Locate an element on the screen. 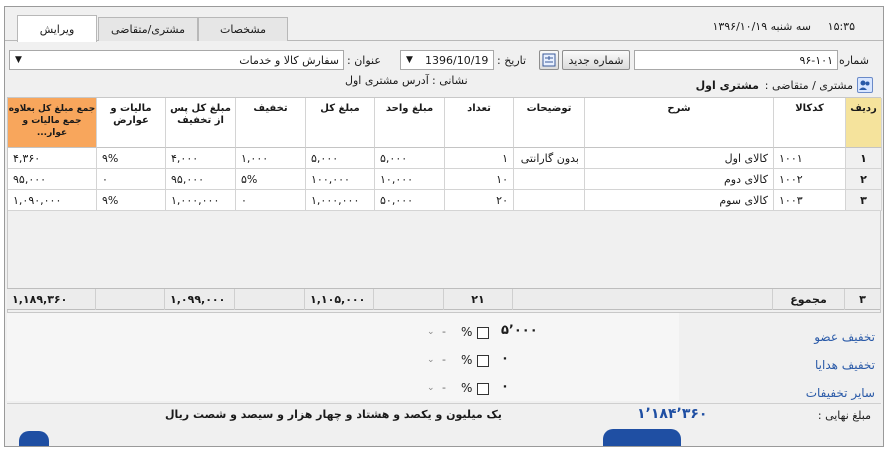 This screenshot has width=893, height=455. cell-code: ۱۰۰۱ is located at coordinates (810, 158).